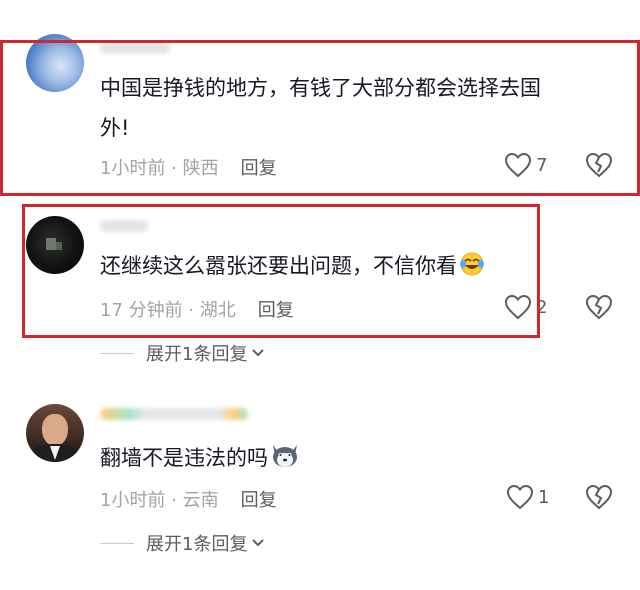 The height and width of the screenshot is (590, 640). What do you see at coordinates (544, 497) in the screenshot?
I see `like-count: 1` at bounding box center [544, 497].